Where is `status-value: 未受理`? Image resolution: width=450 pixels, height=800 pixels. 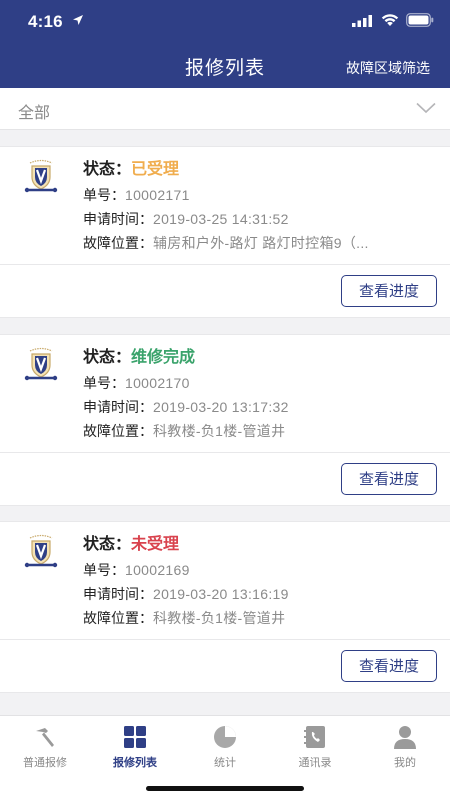 status-value: 未受理 is located at coordinates (155, 544).